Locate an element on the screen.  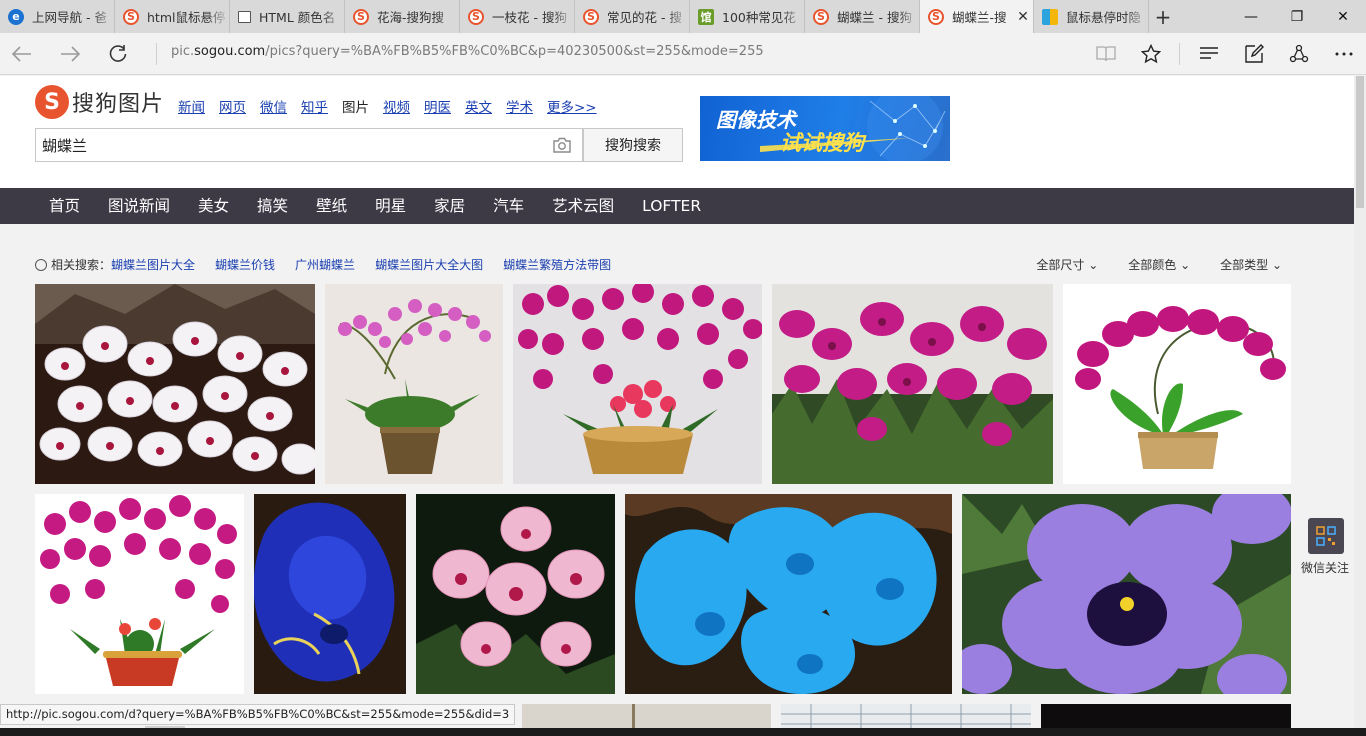
related-link: 蝴蝶兰价钱 is located at coordinates (245, 264).